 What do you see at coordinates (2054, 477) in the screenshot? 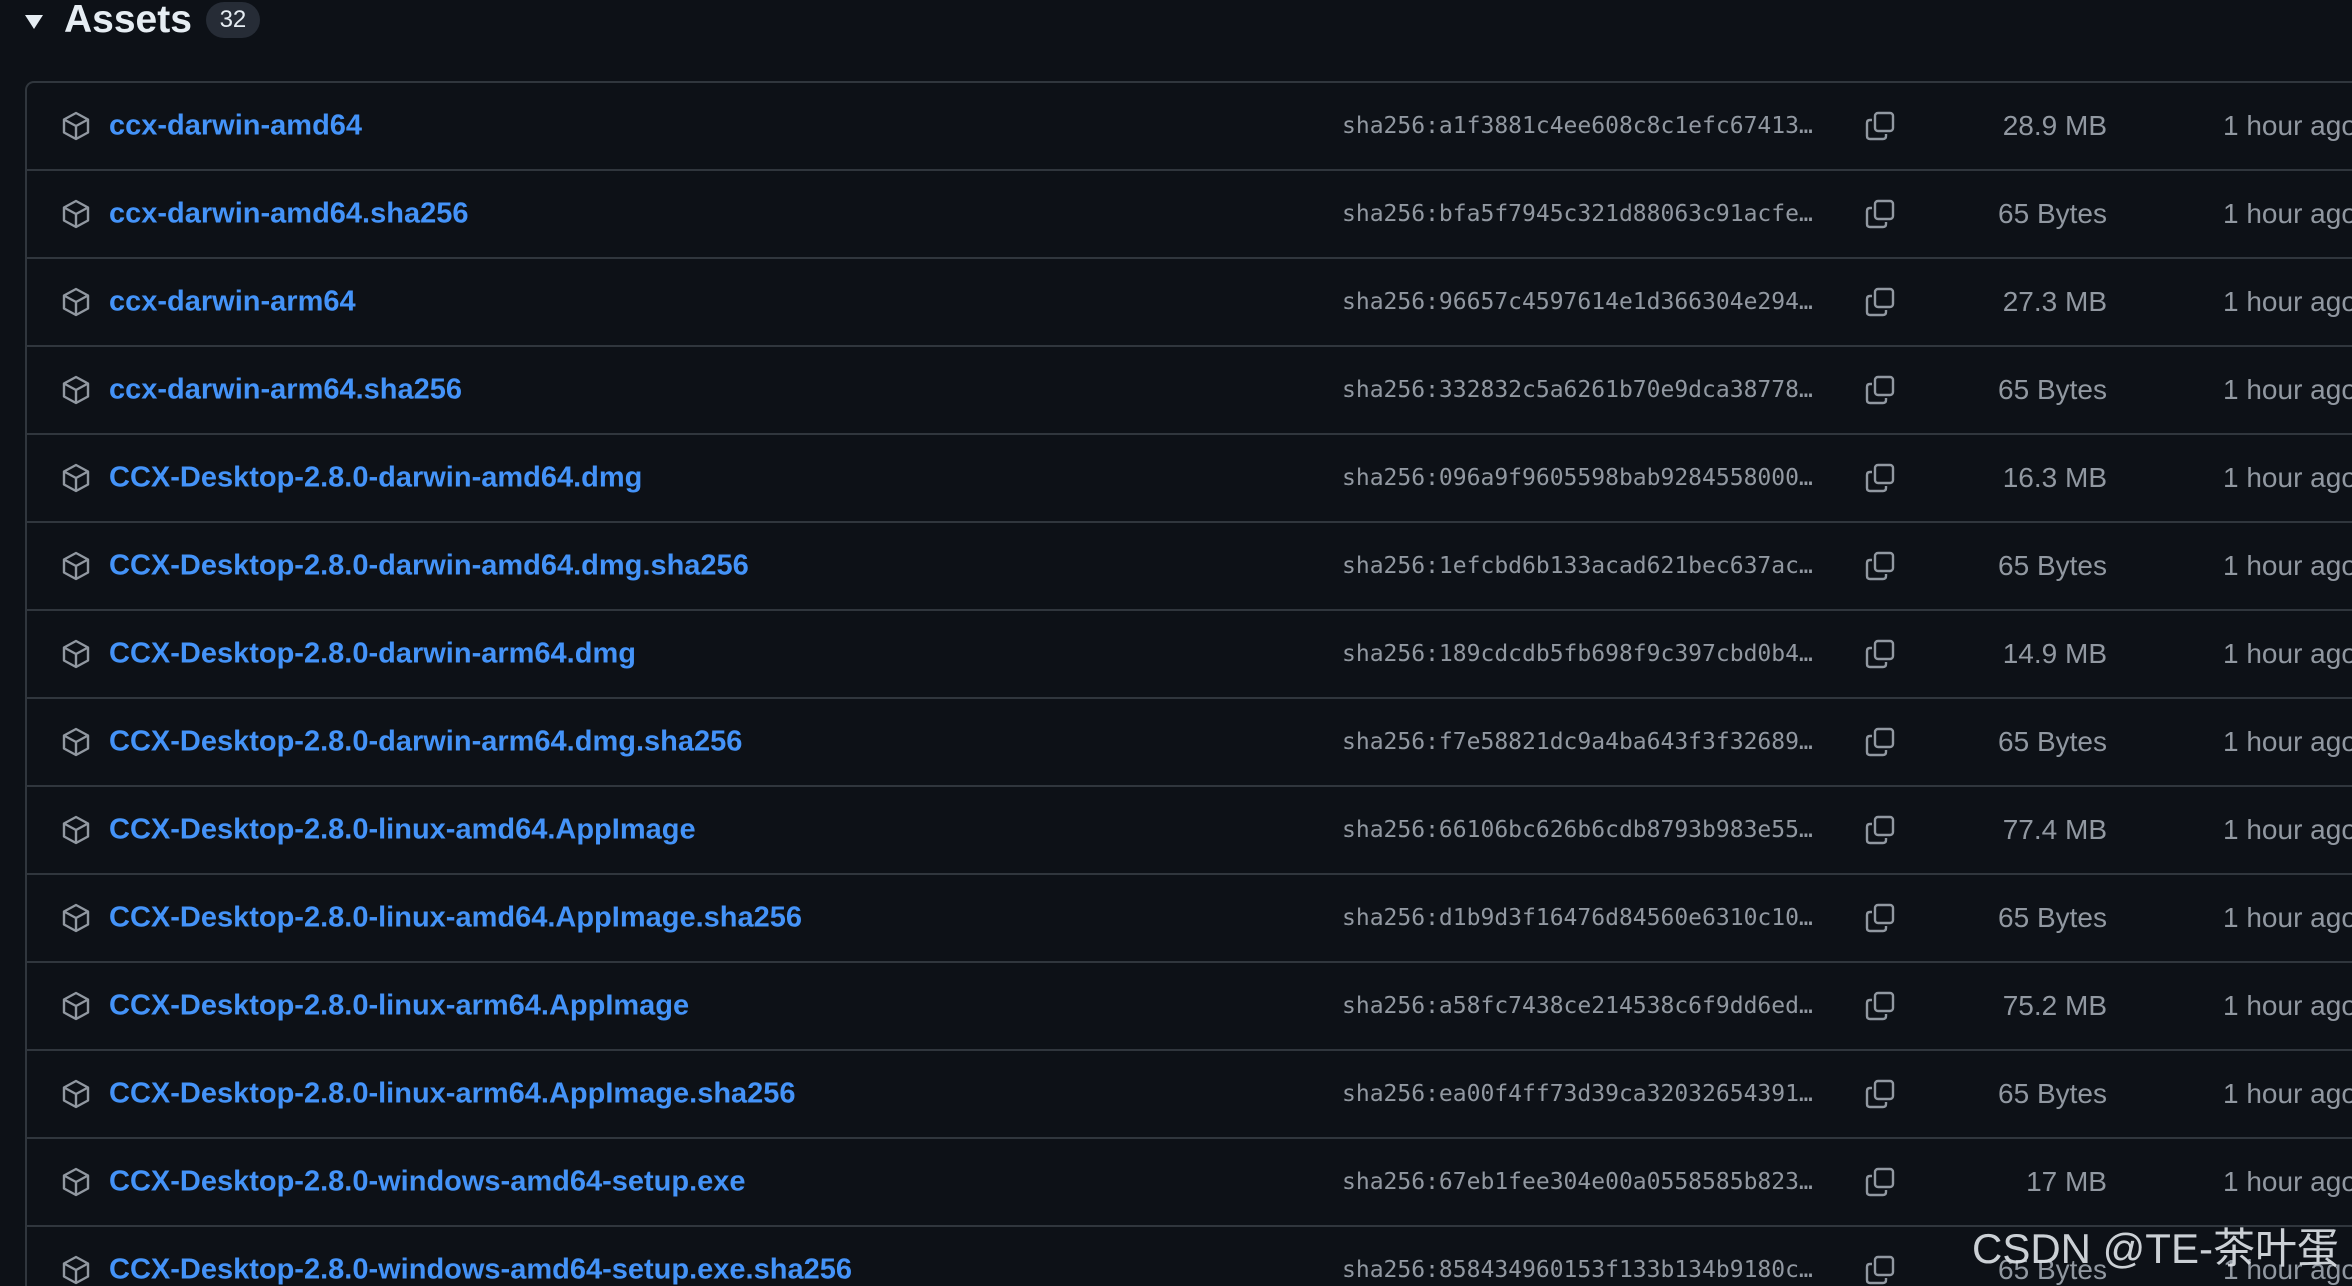
I see `asset-size: 16.3 MB` at bounding box center [2054, 477].